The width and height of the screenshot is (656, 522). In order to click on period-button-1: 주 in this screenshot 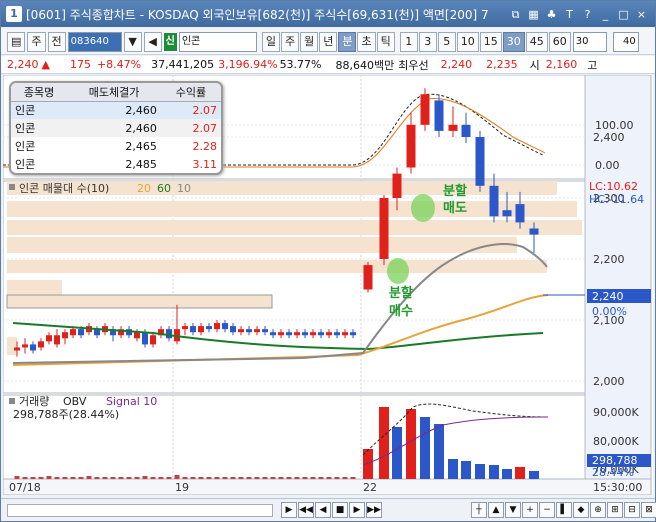, I will do `click(290, 41)`.